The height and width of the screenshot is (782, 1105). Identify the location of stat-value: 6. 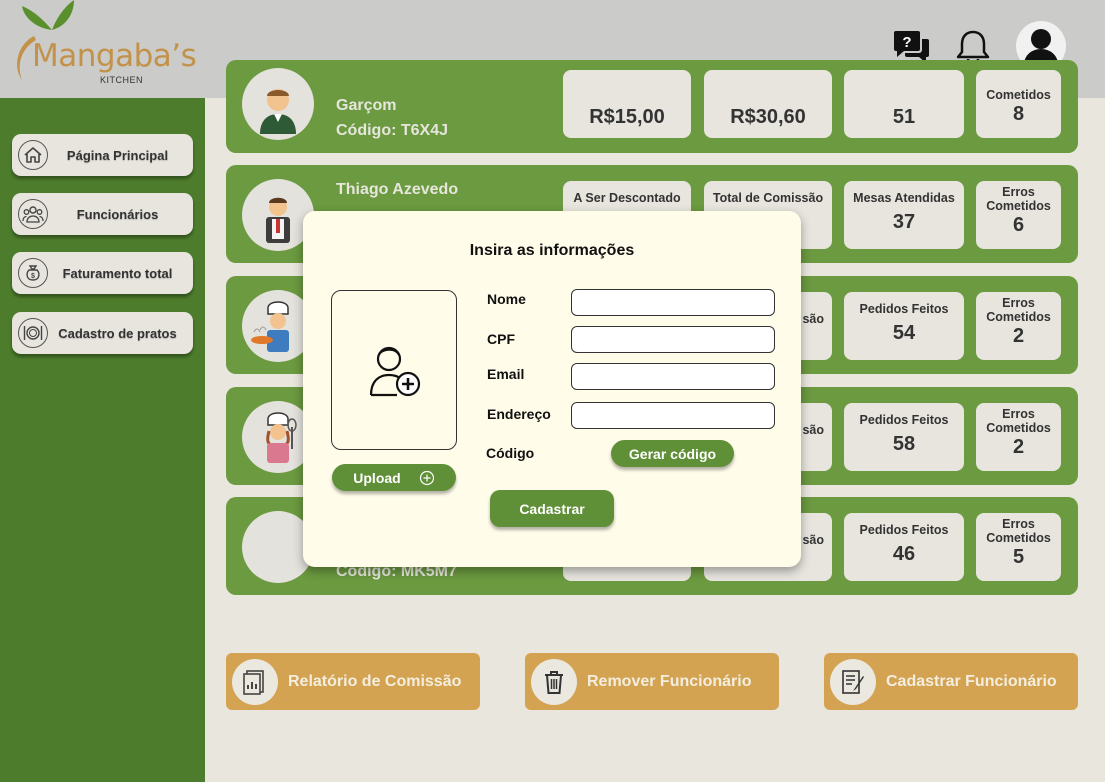
(1018, 225).